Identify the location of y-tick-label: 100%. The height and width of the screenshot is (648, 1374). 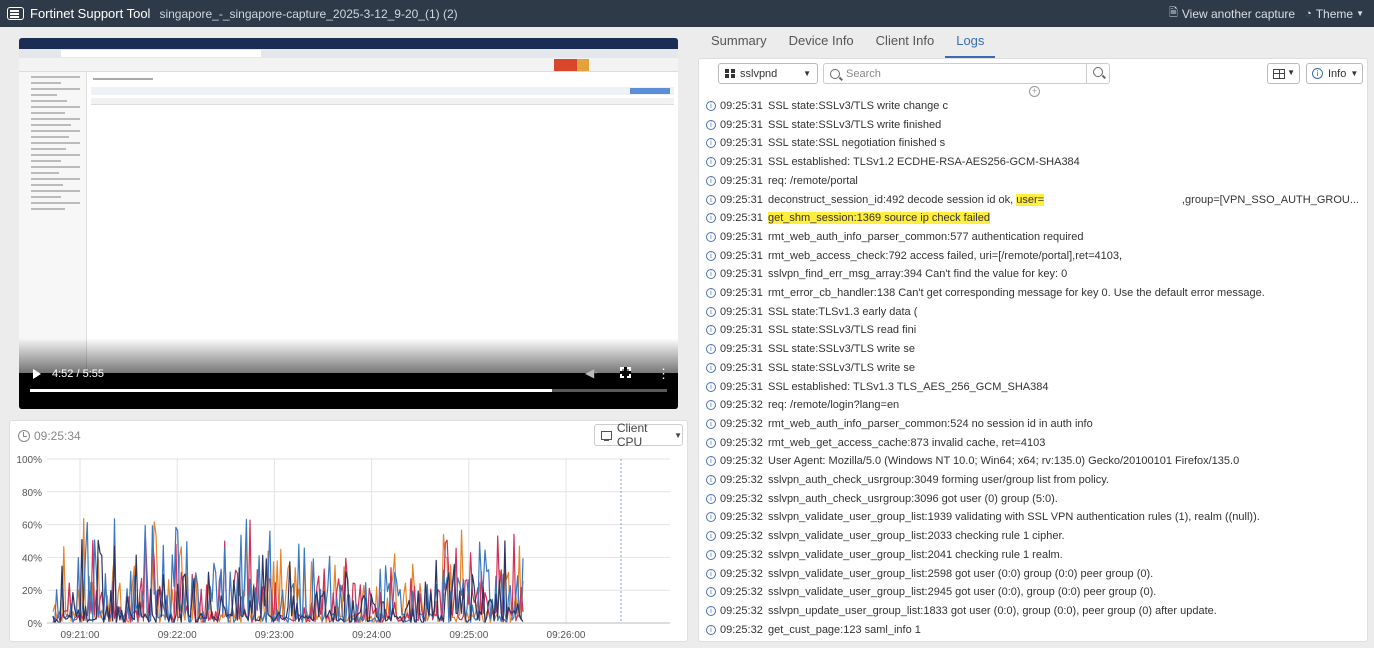
(29, 460).